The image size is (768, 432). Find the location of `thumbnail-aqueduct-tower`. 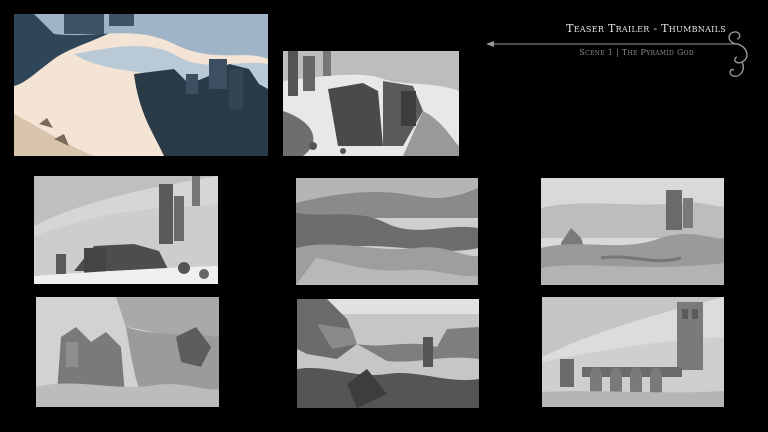

thumbnail-aqueduct-tower is located at coordinates (633, 352).